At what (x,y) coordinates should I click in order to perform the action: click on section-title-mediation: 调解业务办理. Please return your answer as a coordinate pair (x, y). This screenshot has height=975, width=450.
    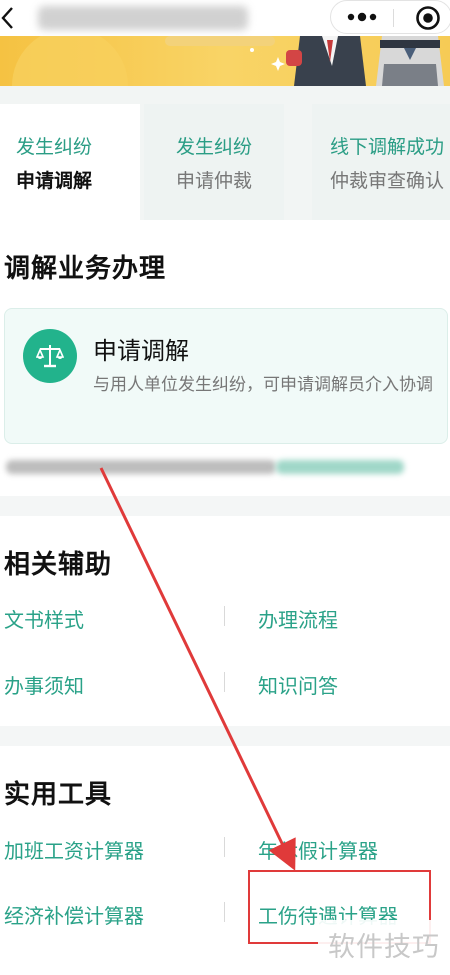
    Looking at the image, I should click on (85, 269).